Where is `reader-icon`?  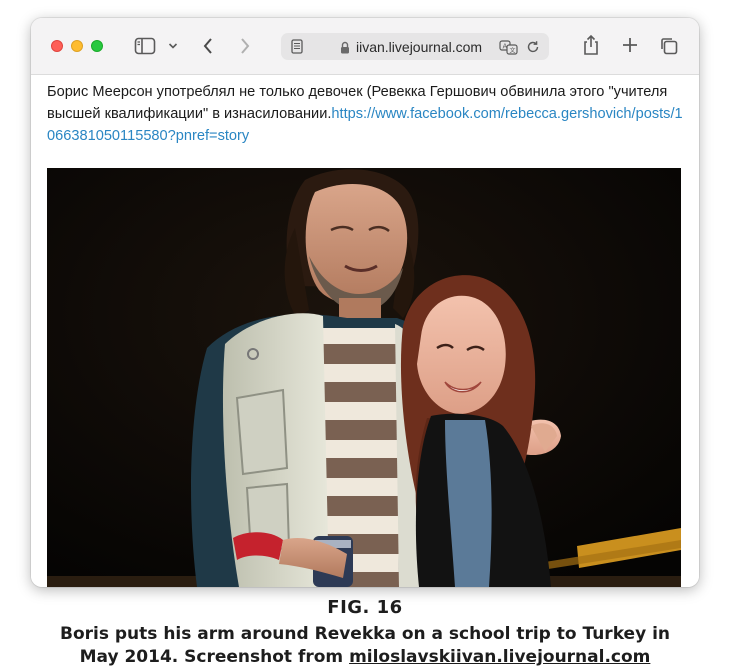
reader-icon is located at coordinates (297, 46).